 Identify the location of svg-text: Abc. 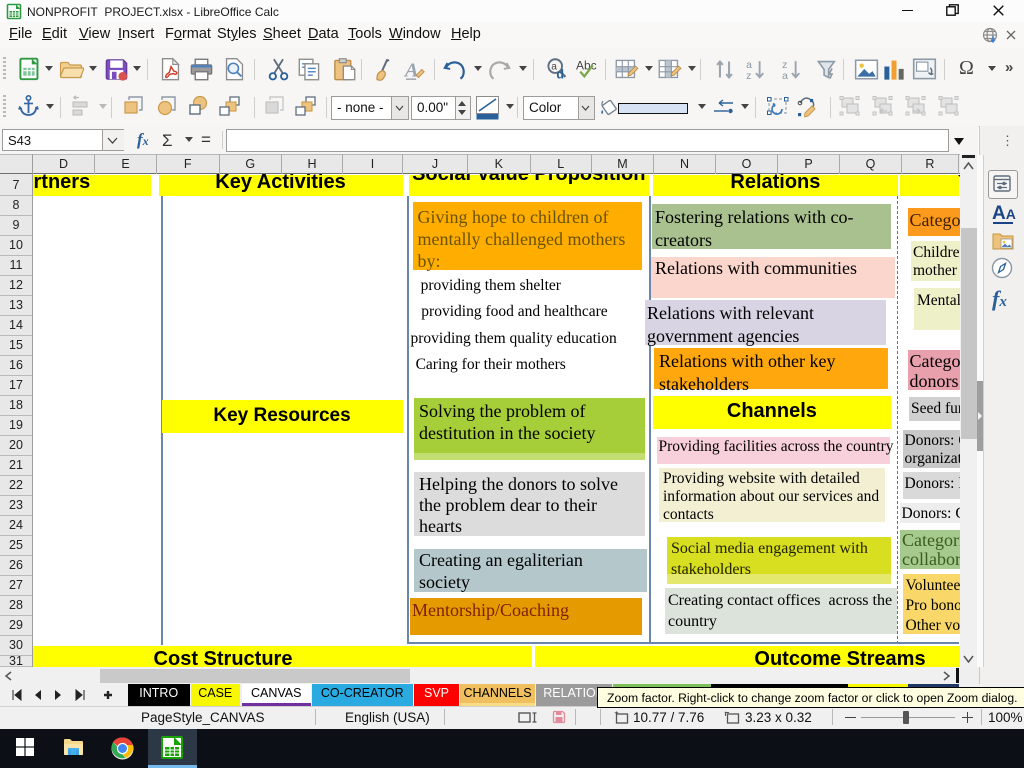
(586, 66).